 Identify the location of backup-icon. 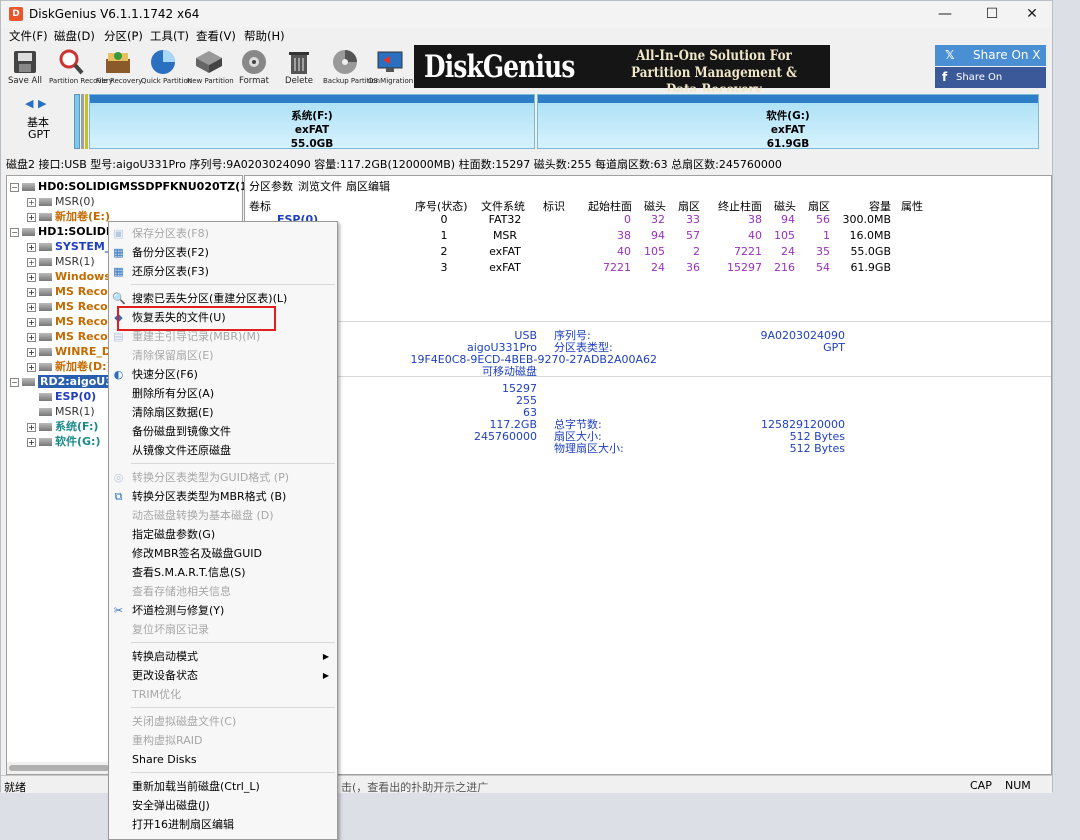
(345, 62).